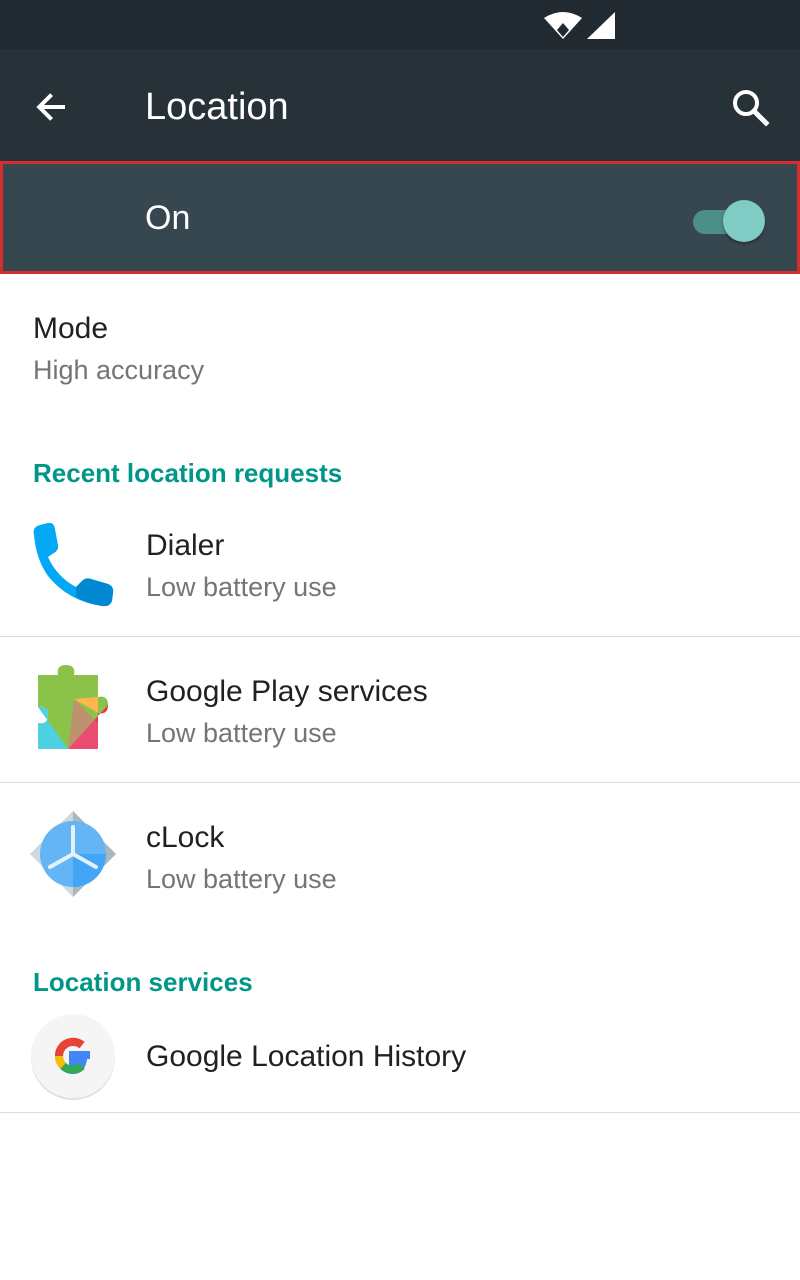 The image size is (800, 1280). What do you see at coordinates (287, 691) in the screenshot?
I see `app-name: Google Play services` at bounding box center [287, 691].